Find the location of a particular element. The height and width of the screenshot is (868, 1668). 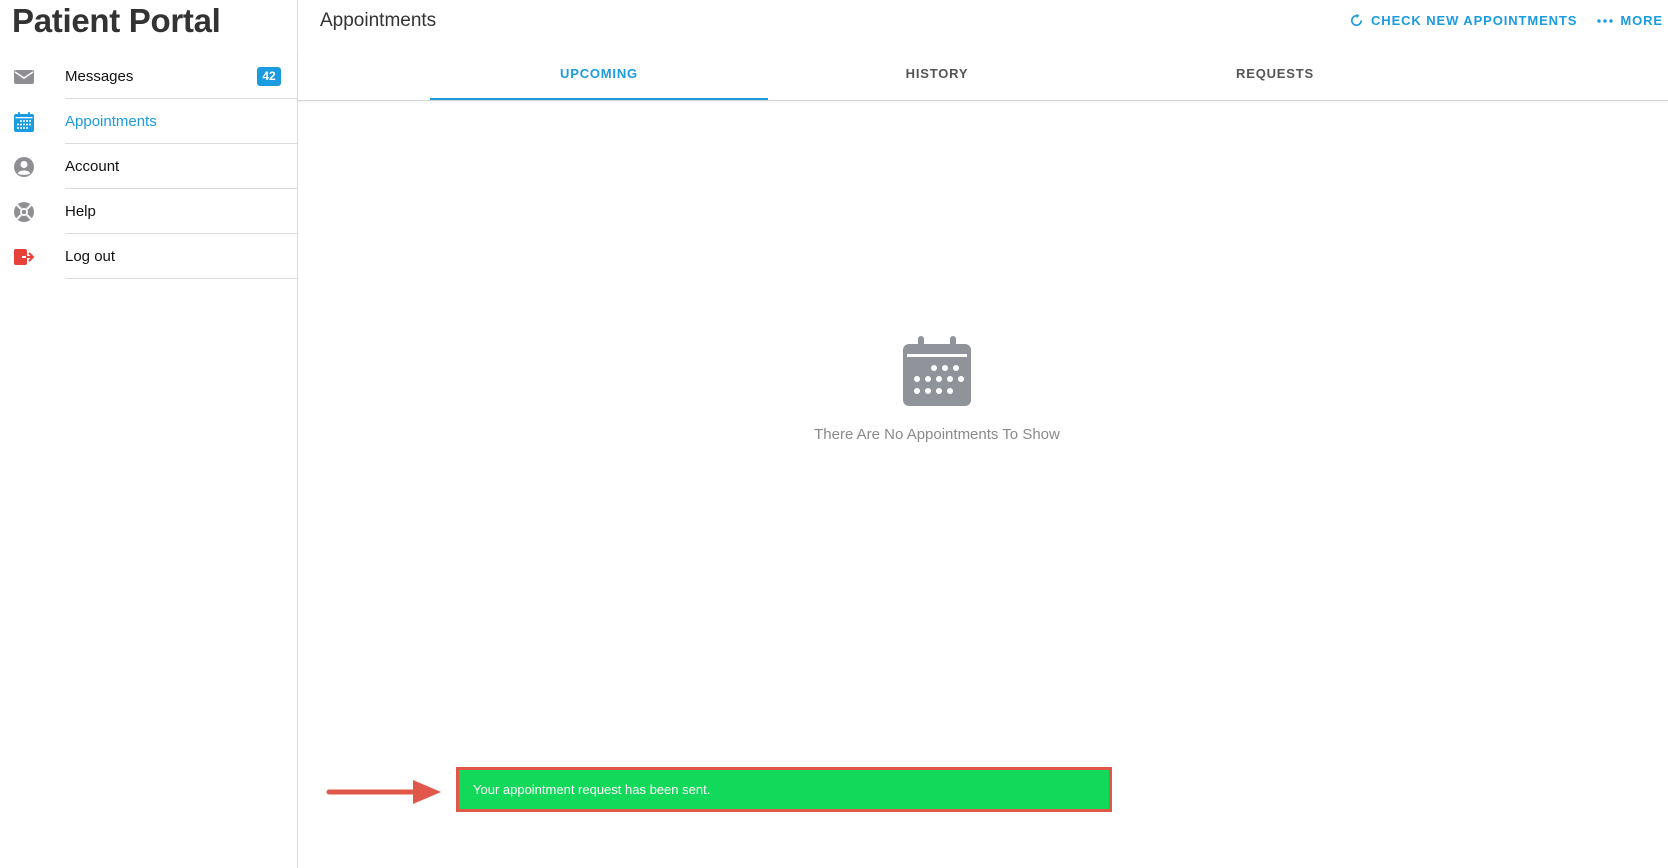

check-new-appointments-label: CHECK NEW APPOINTMENTS is located at coordinates (1474, 20).